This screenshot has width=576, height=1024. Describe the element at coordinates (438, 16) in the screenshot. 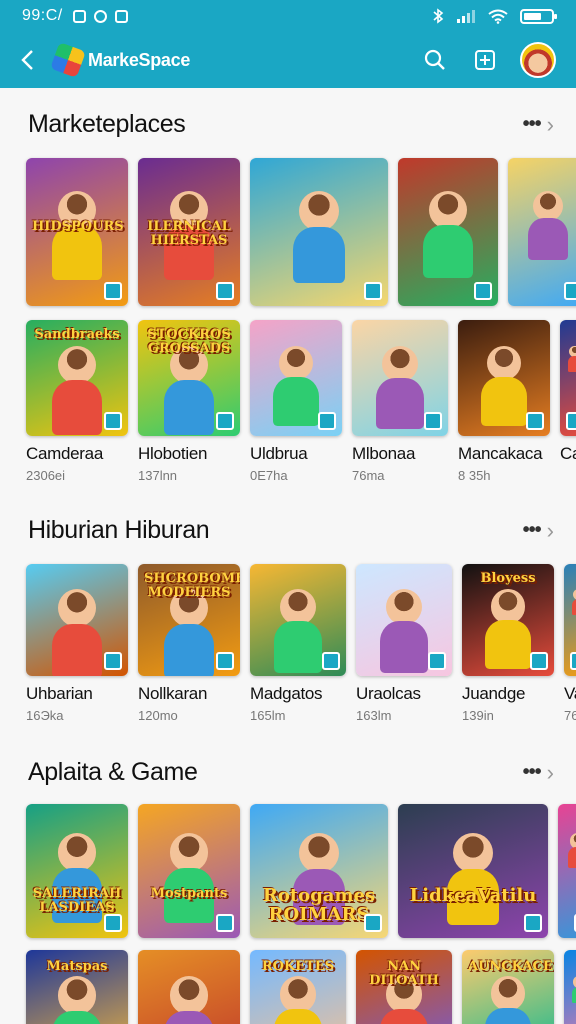

I see `bluetooth-icon` at that location.